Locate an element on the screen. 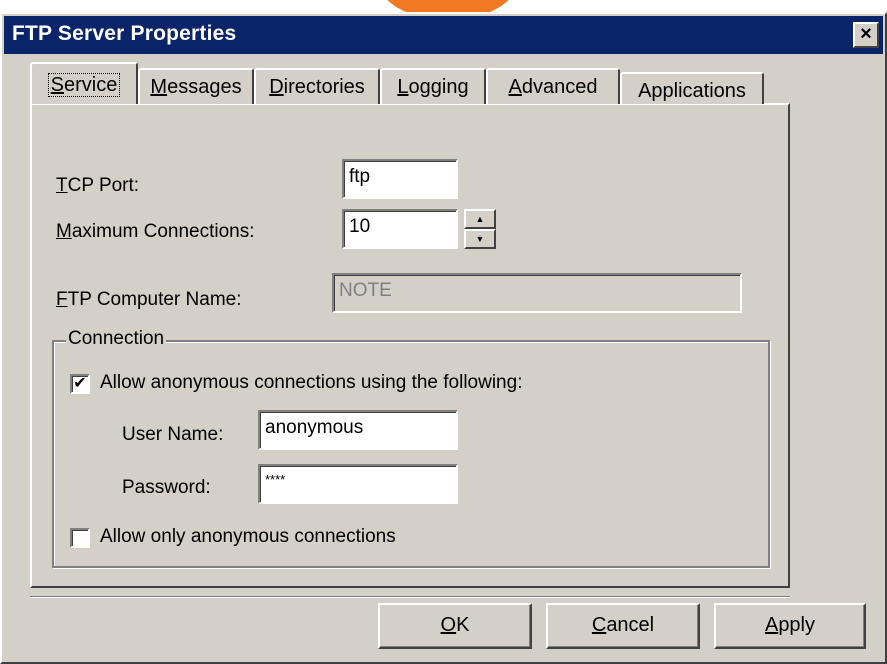 This screenshot has width=887, height=664. tab-service: Service is located at coordinates (84, 83).